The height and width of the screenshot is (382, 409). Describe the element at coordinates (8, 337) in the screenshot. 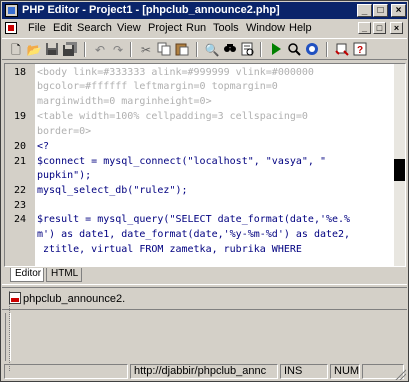

I see `output-panel-grip` at that location.